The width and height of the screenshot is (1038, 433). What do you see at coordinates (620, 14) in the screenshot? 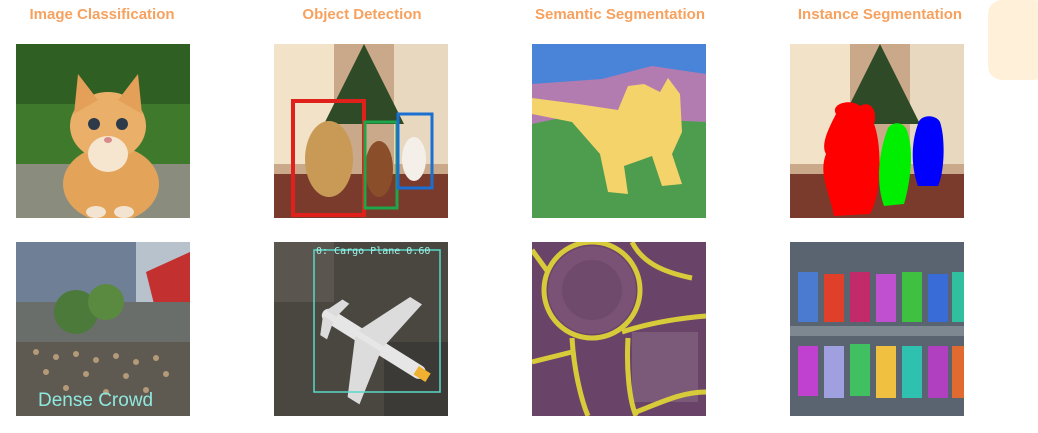
I see `title-semantic-segmentation: Semantic Segmentation` at bounding box center [620, 14].